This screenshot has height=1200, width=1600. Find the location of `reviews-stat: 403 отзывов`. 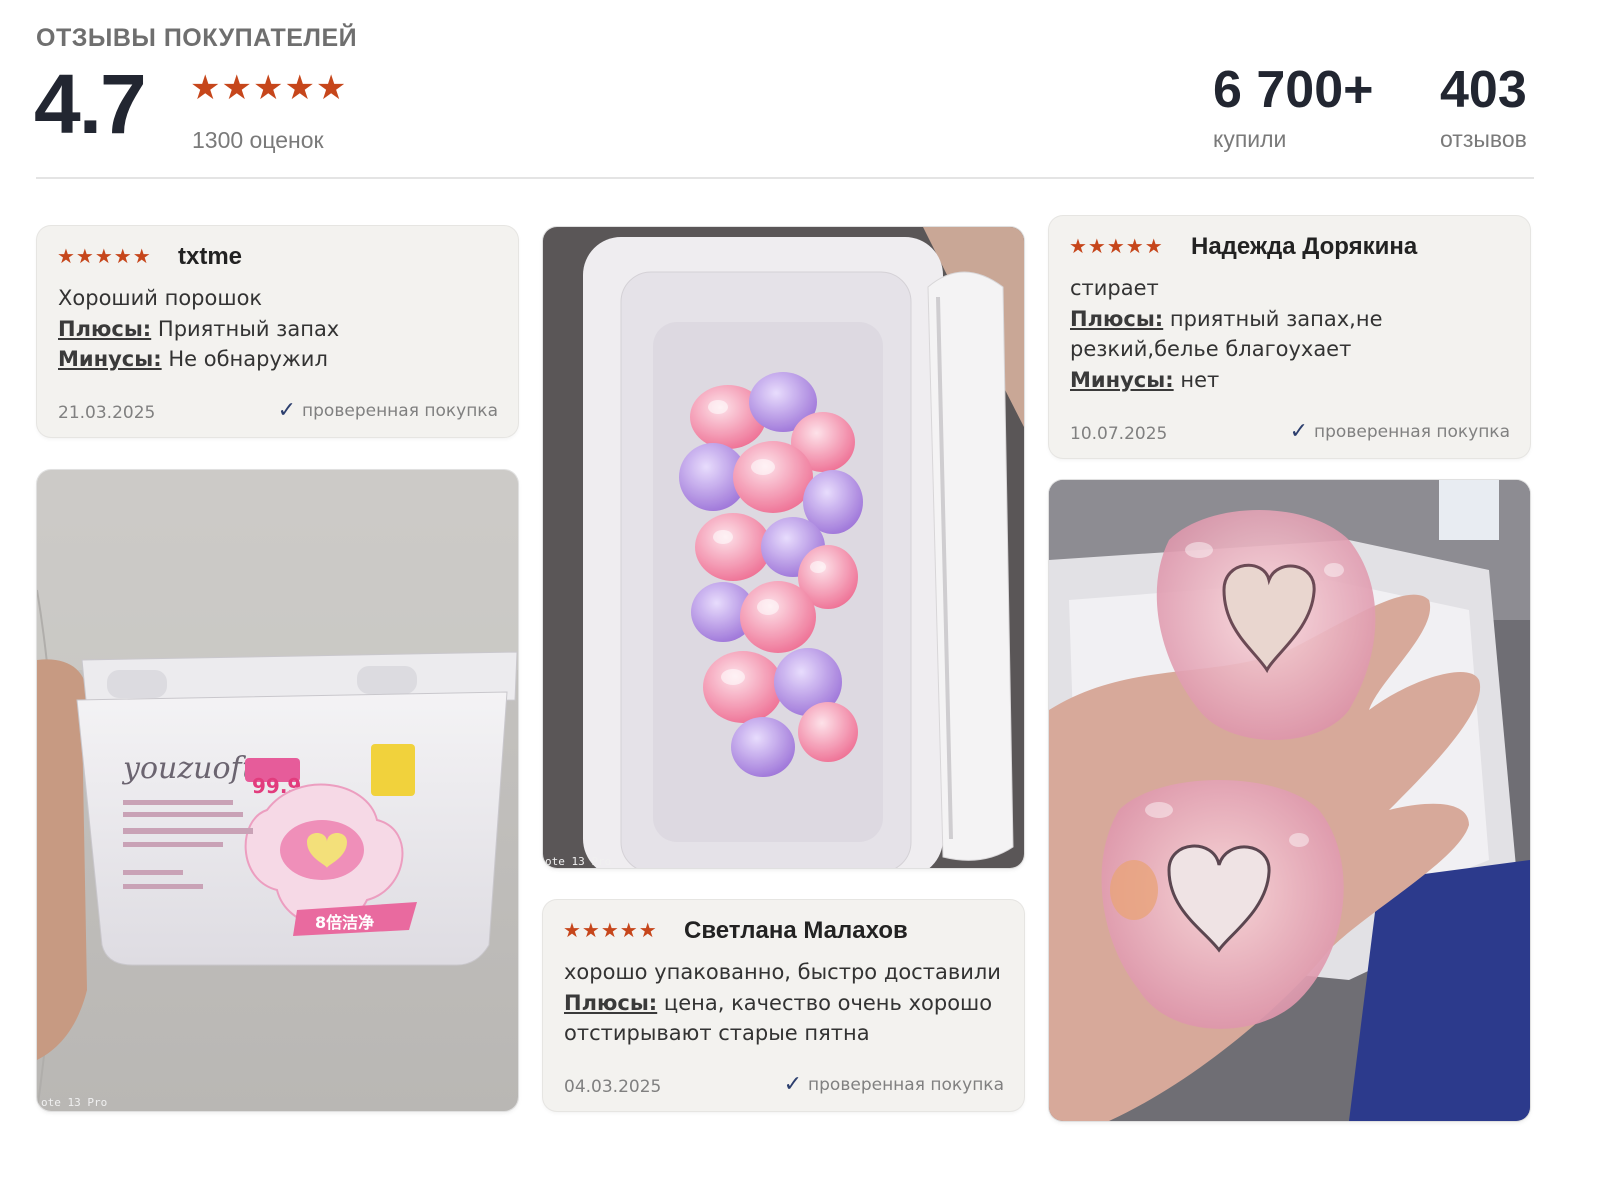

reviews-stat: 403 отзывов is located at coordinates (1483, 105).